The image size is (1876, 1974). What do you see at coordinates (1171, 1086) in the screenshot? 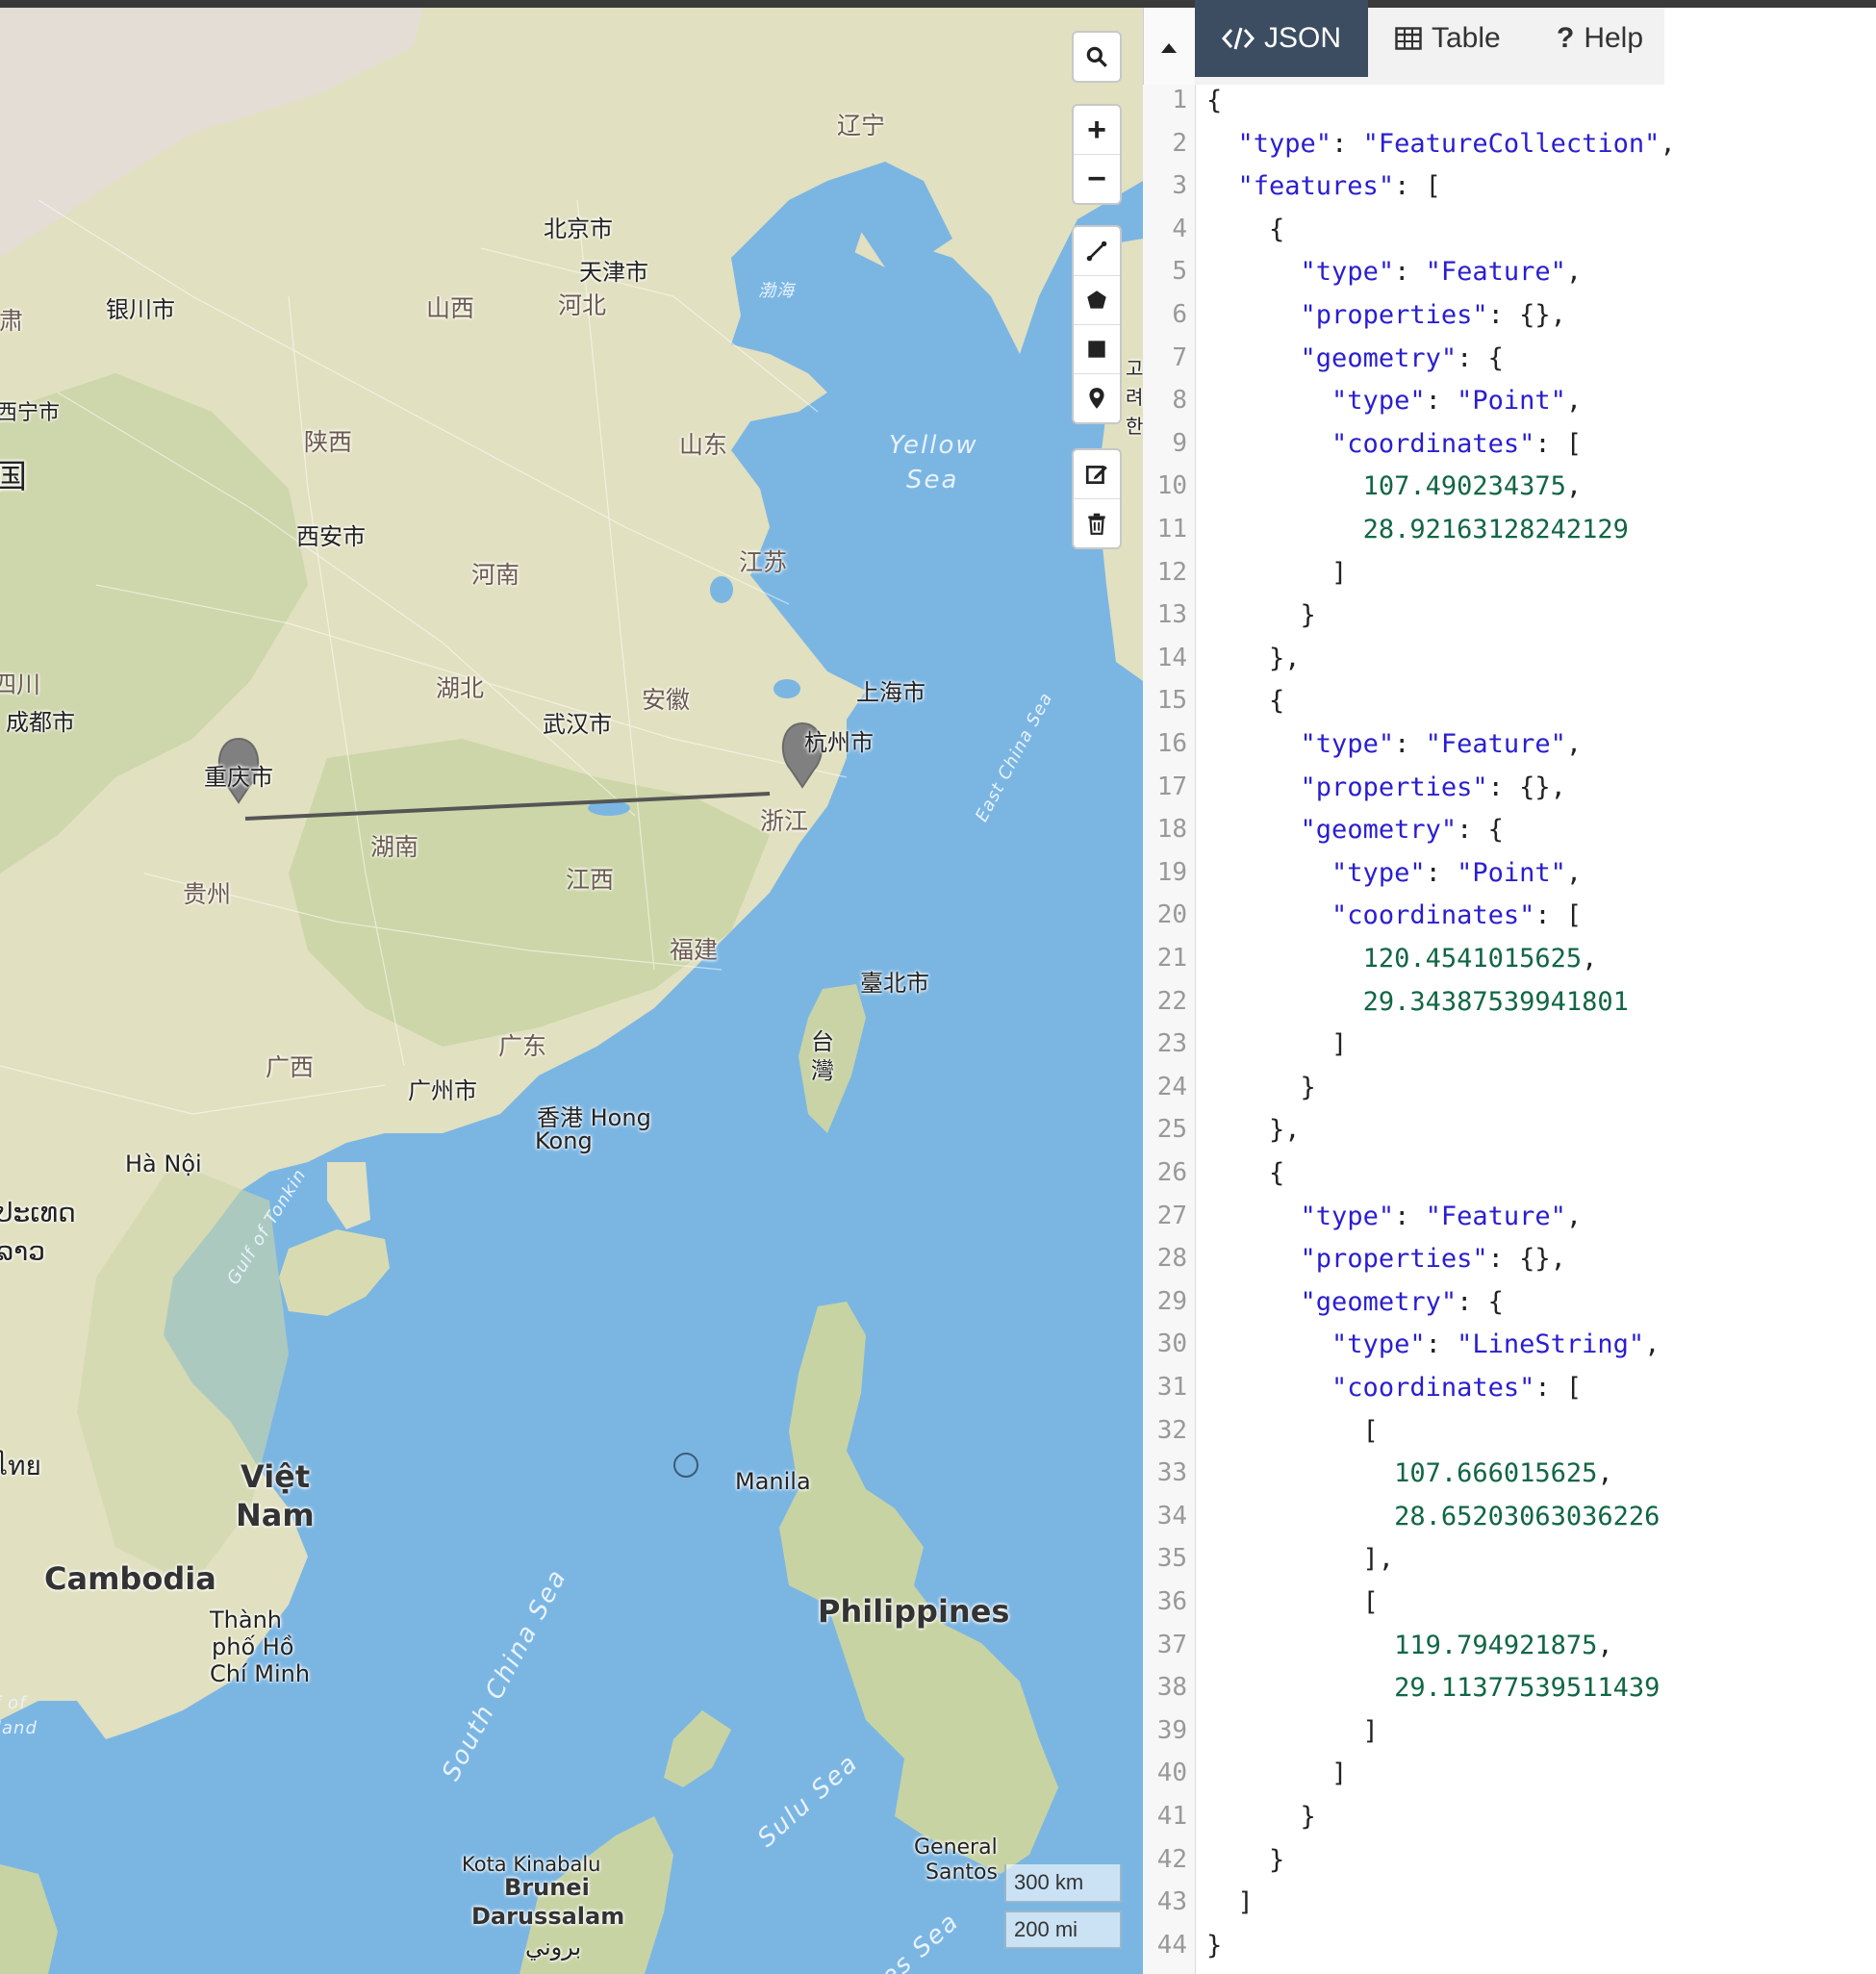
I see `line-number: 24` at bounding box center [1171, 1086].